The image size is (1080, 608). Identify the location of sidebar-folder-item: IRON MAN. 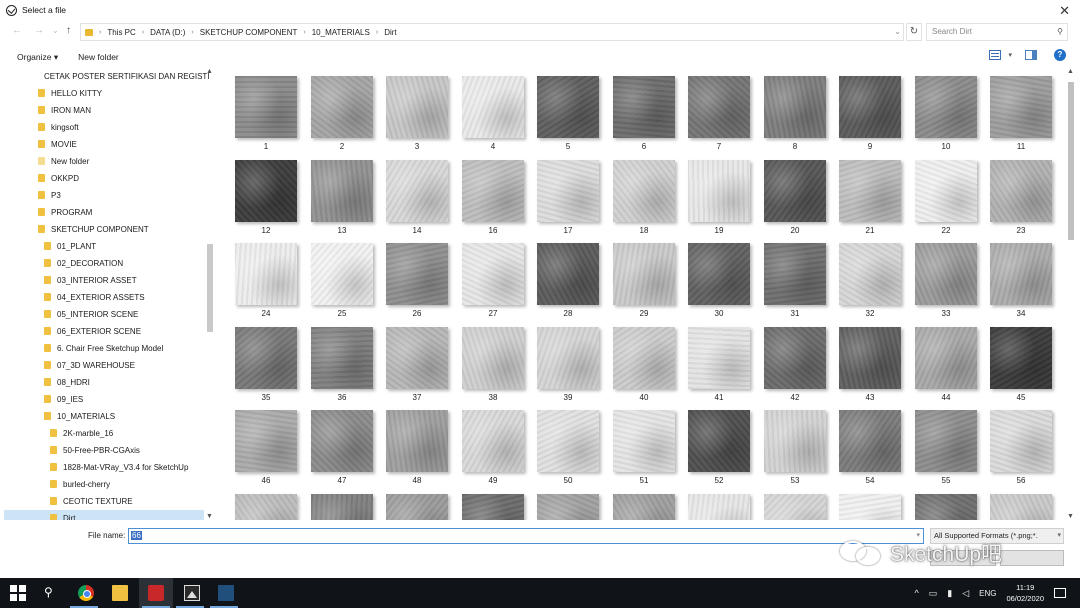
(102, 110).